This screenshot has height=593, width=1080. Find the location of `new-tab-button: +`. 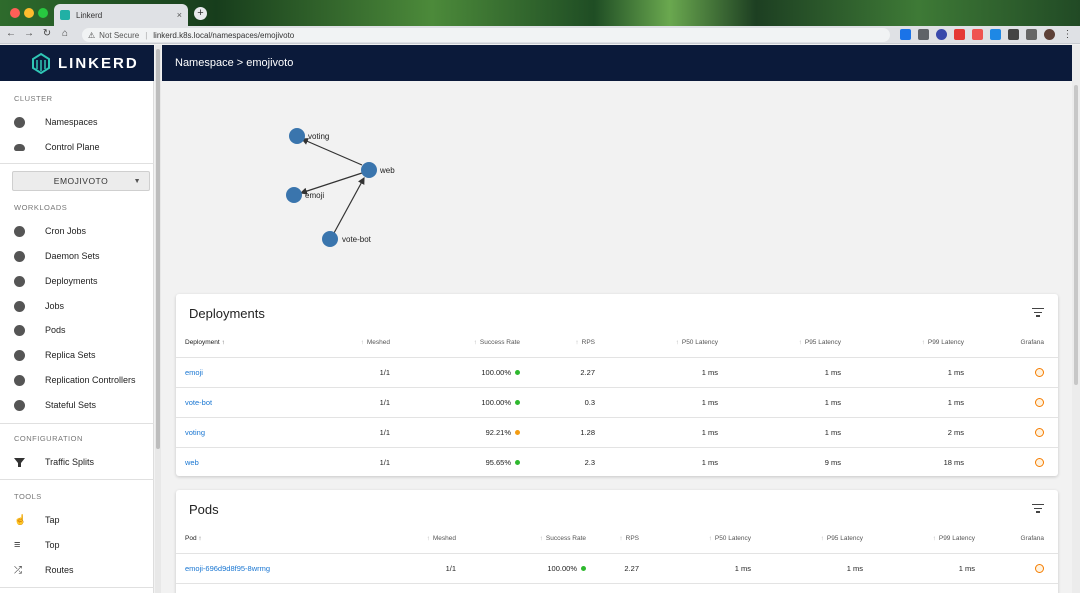

new-tab-button: + is located at coordinates (200, 13).